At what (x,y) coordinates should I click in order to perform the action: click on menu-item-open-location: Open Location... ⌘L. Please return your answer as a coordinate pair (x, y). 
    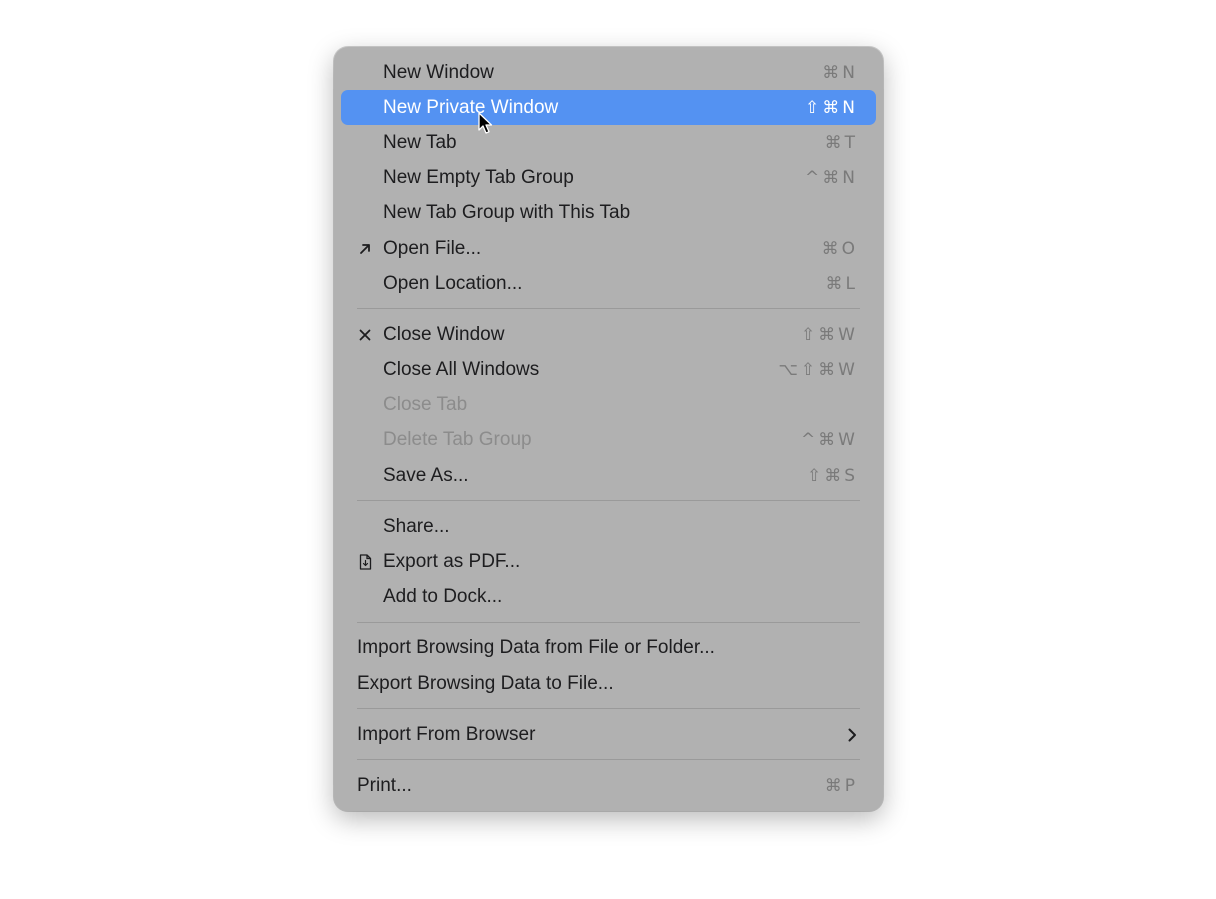
    Looking at the image, I should click on (608, 283).